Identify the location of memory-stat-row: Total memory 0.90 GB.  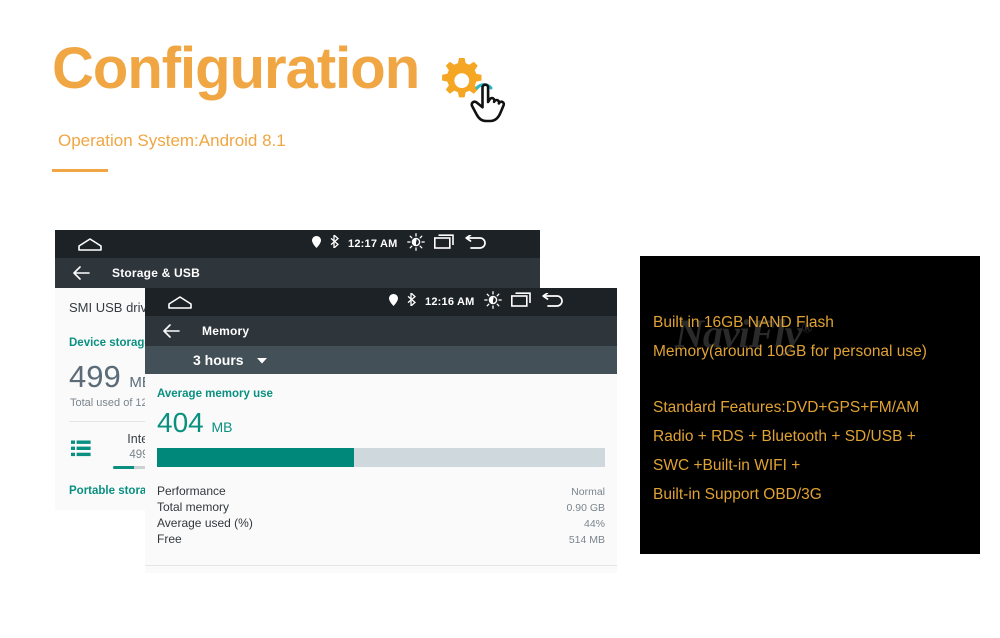
(381, 507).